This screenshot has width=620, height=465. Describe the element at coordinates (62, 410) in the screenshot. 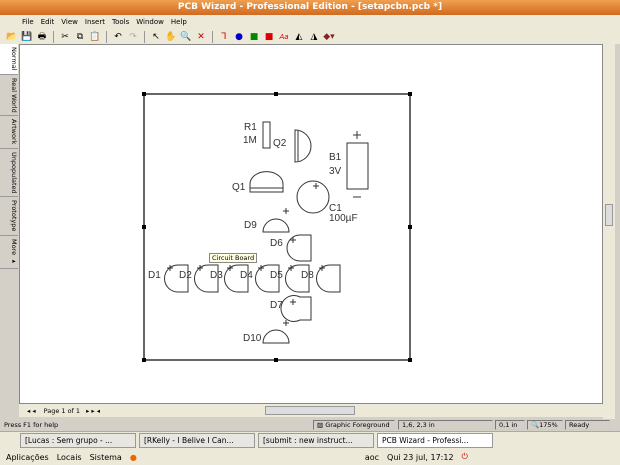

I see `page-label: Page 1 of 1` at that location.